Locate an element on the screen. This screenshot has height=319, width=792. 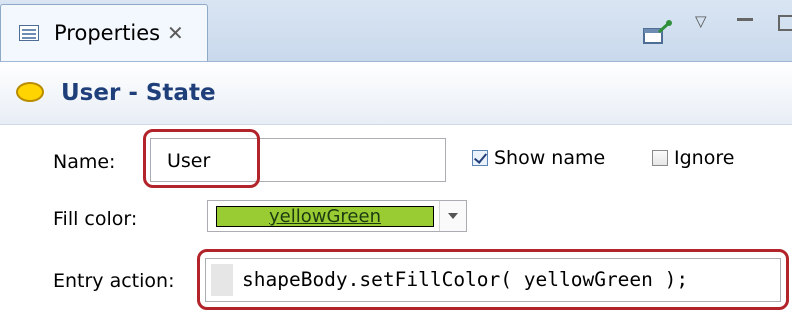
fill-color-dropdown: yellowGreen is located at coordinates (337, 216).